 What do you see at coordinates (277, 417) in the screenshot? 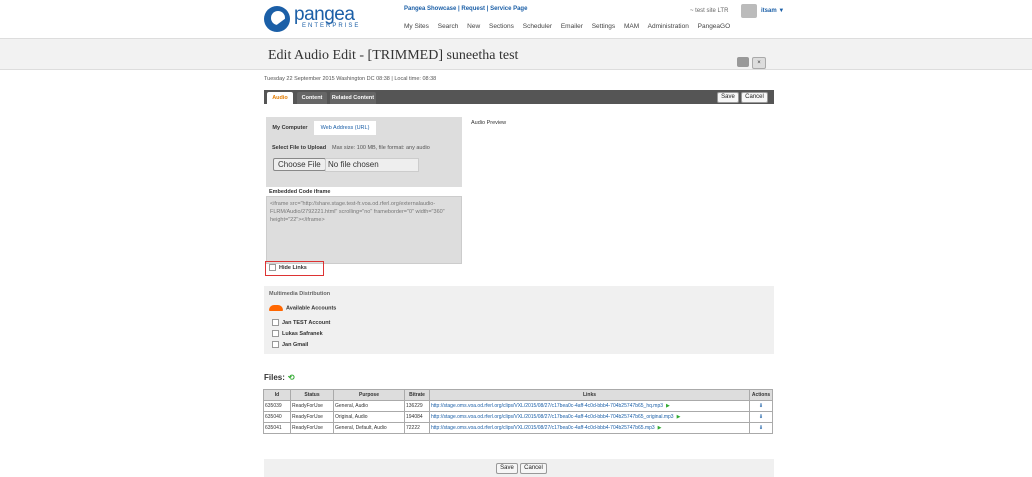
I see `cell-id: 635040` at bounding box center [277, 417].